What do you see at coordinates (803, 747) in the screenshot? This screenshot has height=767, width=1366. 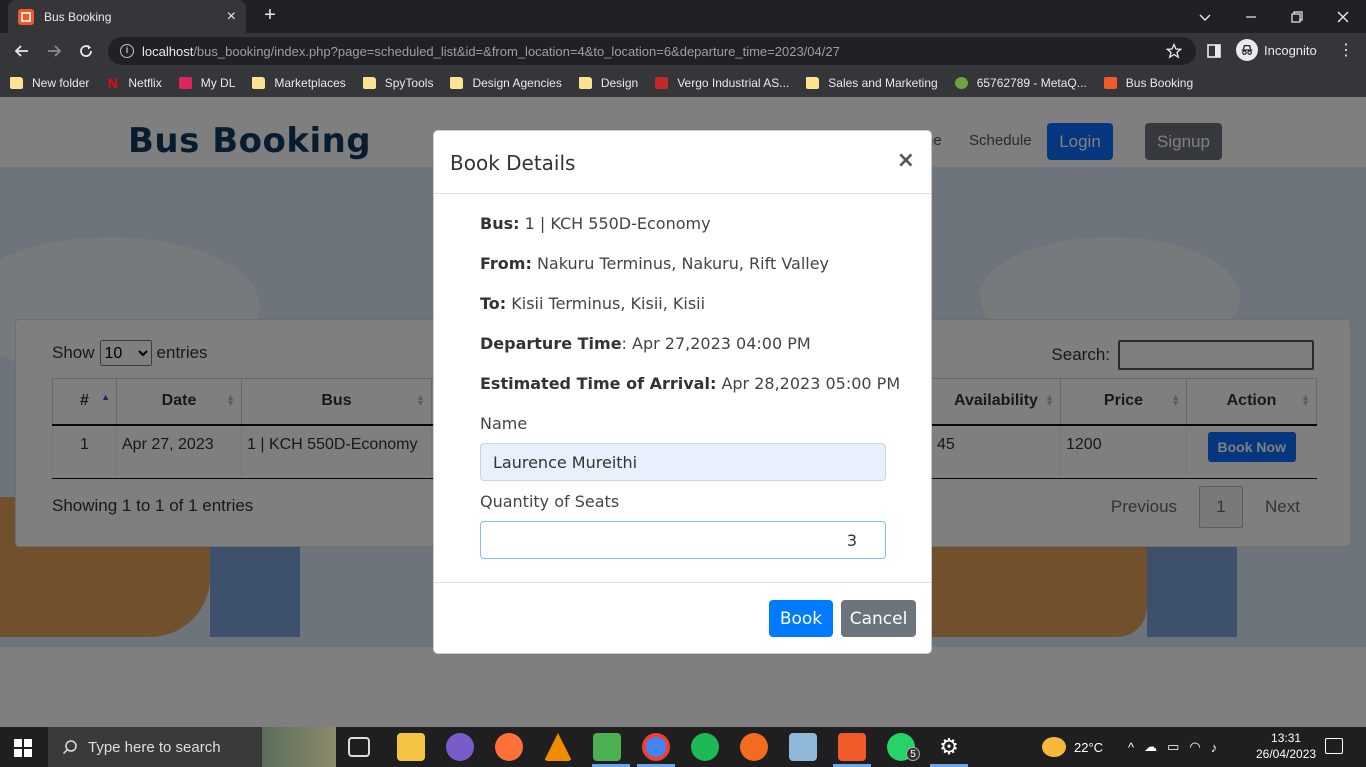 I see `notepad-icon` at bounding box center [803, 747].